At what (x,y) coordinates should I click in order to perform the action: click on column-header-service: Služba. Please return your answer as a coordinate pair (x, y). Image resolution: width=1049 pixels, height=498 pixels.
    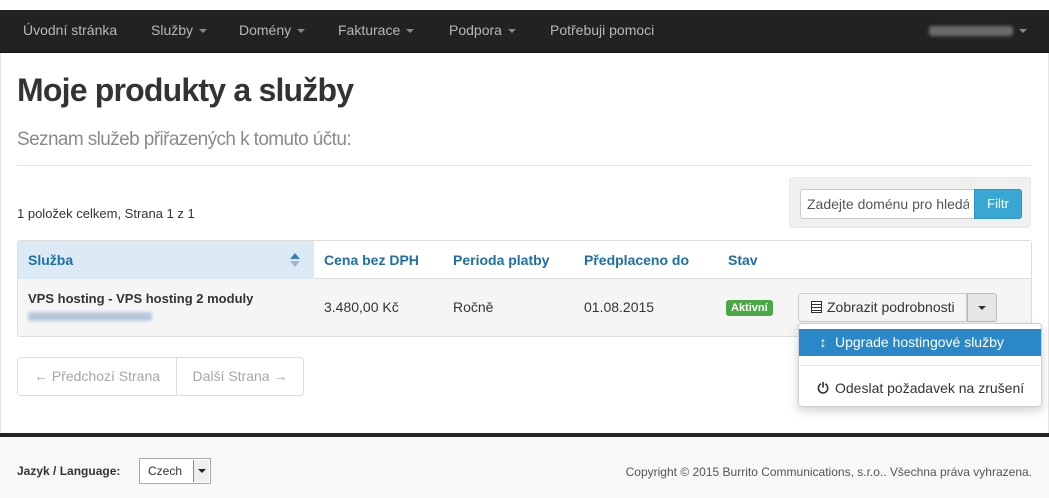
    Looking at the image, I should click on (166, 260).